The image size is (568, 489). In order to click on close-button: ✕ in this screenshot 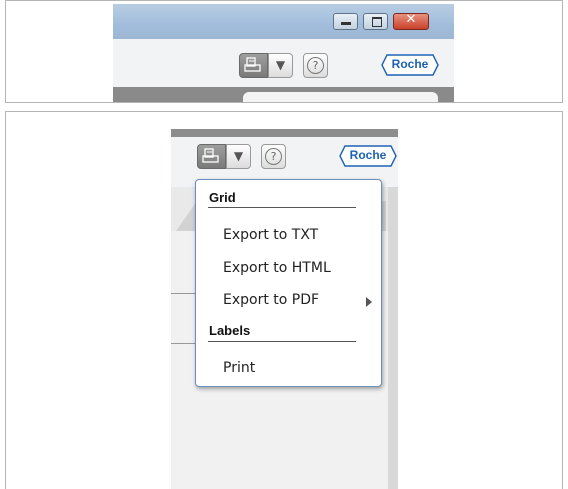, I will do `click(411, 21)`.